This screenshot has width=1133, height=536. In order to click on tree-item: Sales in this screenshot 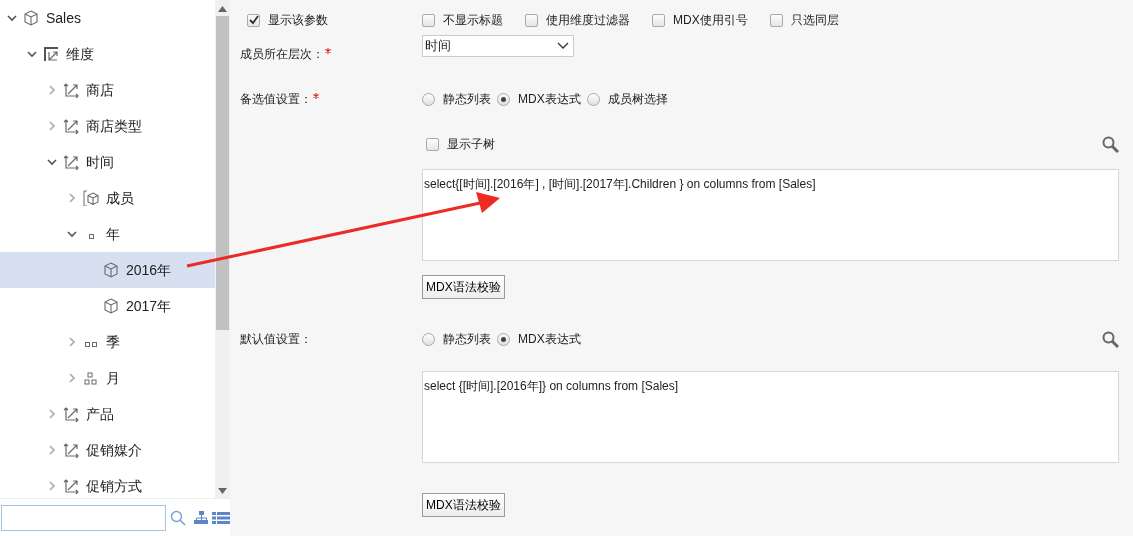, I will do `click(107, 18)`.